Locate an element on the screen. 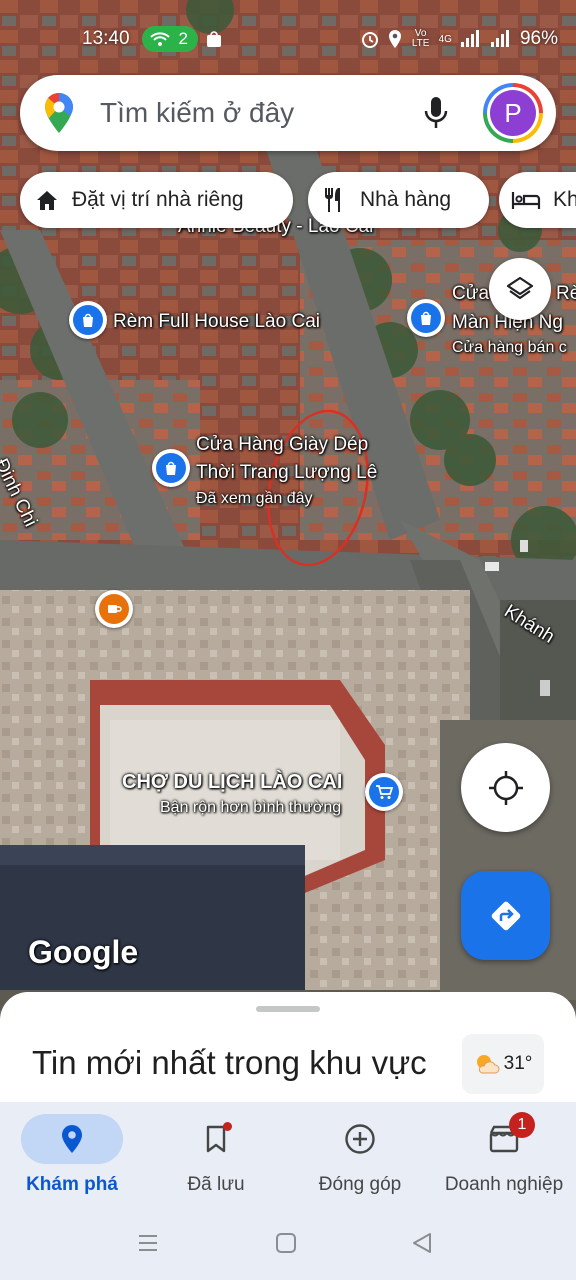  temperature: 31° is located at coordinates (518, 1063).